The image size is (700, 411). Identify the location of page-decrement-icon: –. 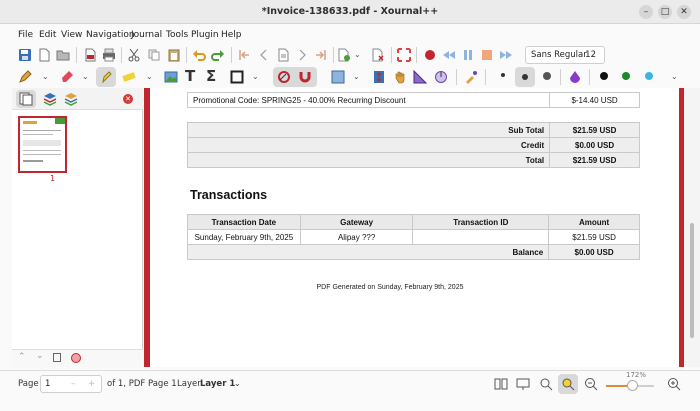
(73, 384).